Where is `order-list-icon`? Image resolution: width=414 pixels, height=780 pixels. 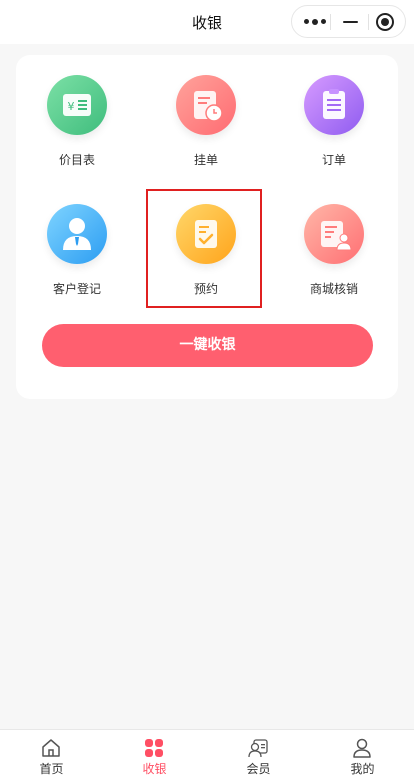
order-list-icon is located at coordinates (334, 105).